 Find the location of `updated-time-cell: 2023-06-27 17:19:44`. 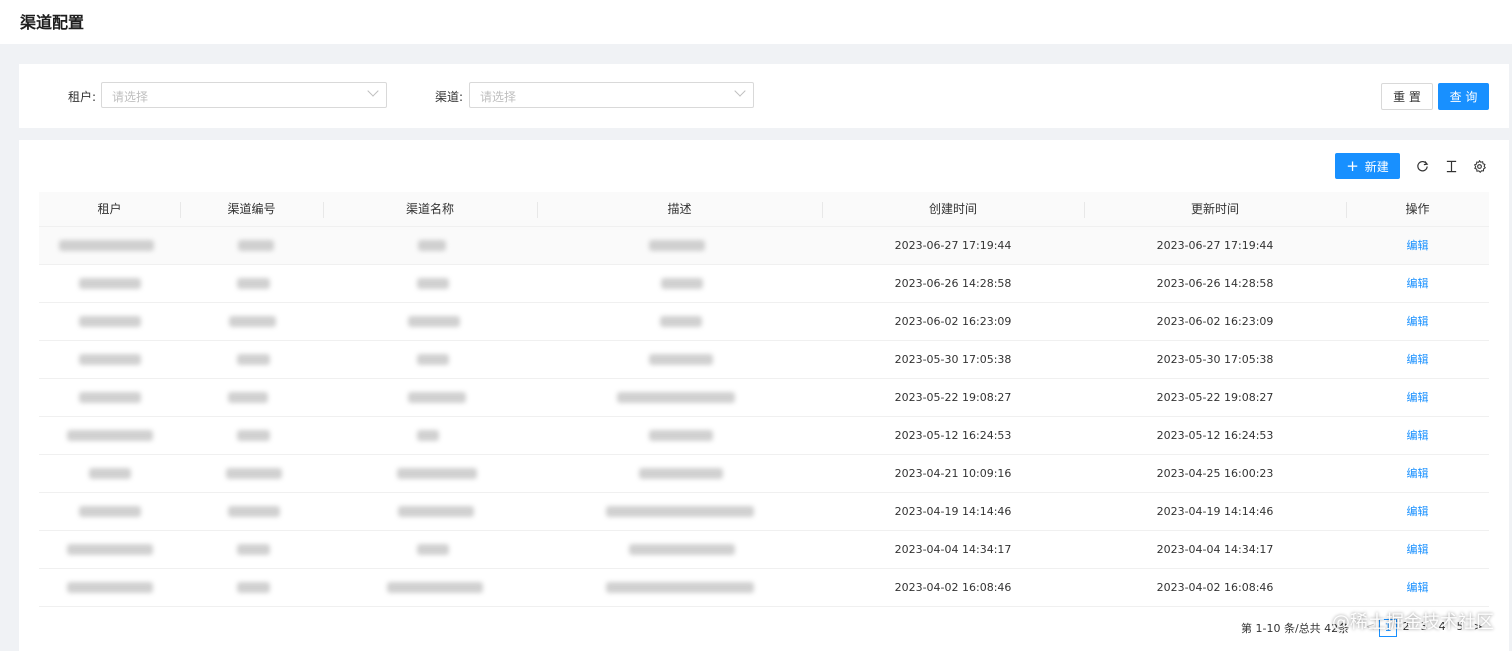

updated-time-cell: 2023-06-27 17:19:44 is located at coordinates (1215, 245).